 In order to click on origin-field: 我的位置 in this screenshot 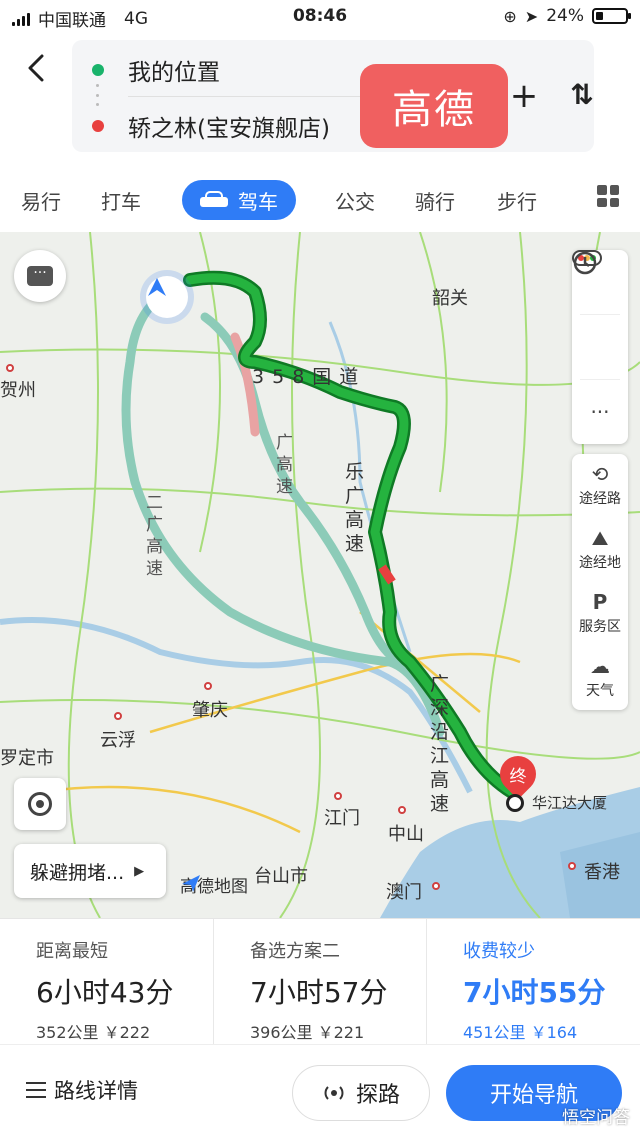, I will do `click(174, 70)`.